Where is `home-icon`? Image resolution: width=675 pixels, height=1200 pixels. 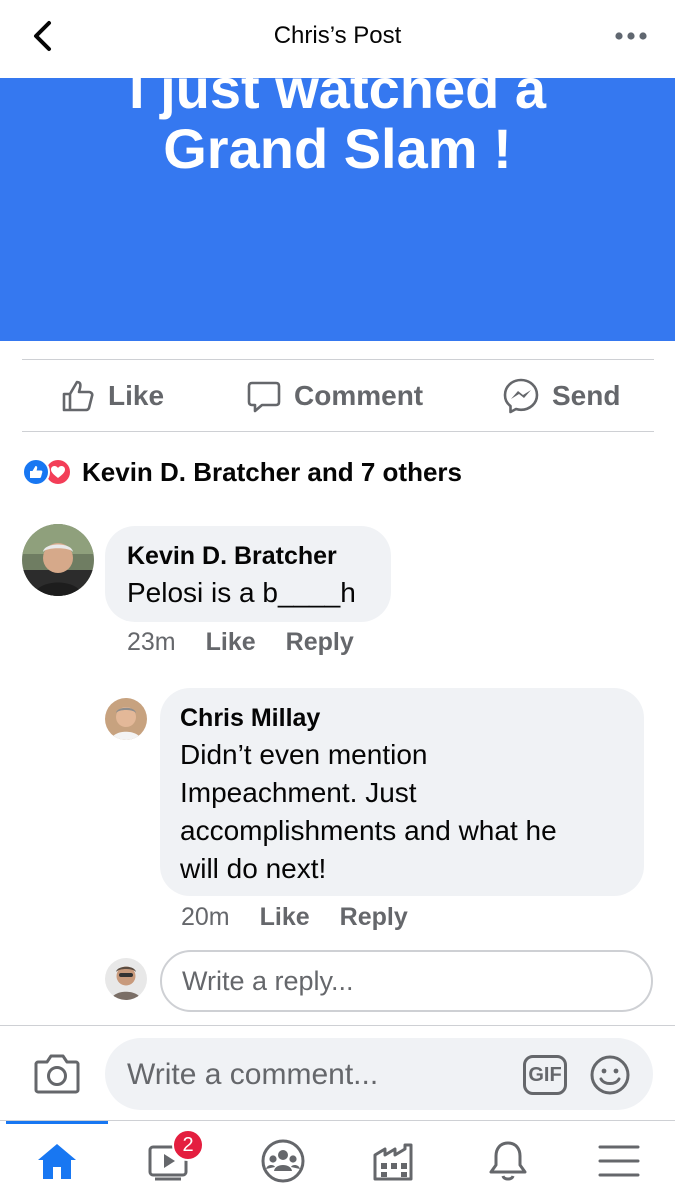
home-icon is located at coordinates (57, 1161).